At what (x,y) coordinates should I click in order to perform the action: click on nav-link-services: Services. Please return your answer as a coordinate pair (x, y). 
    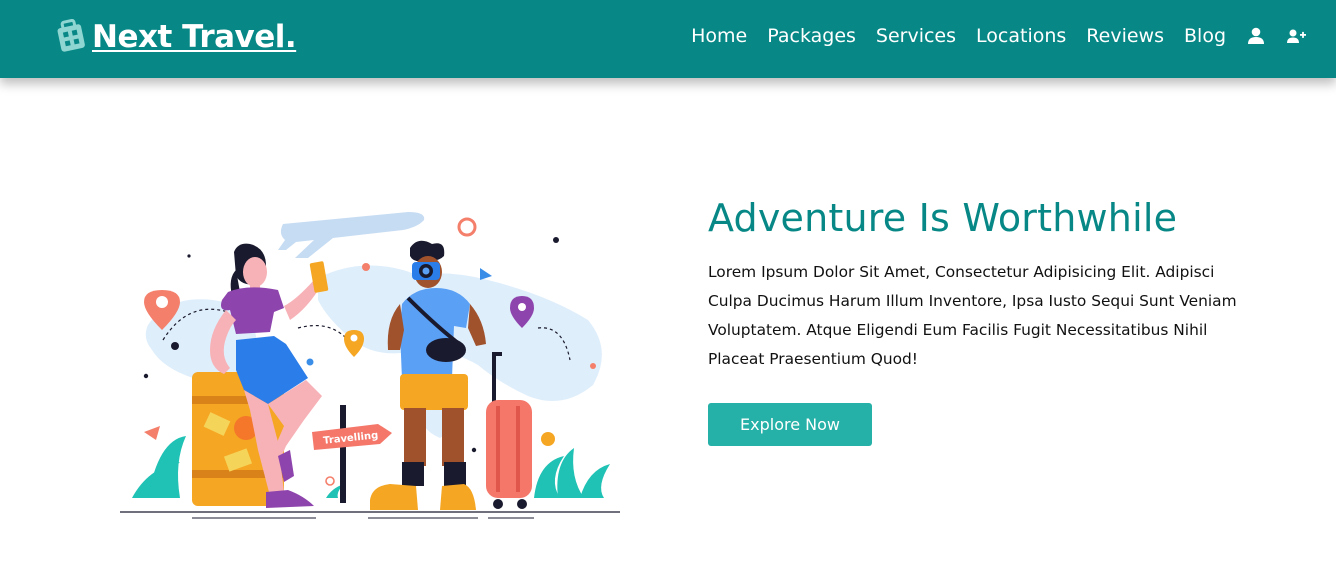
    Looking at the image, I should click on (916, 36).